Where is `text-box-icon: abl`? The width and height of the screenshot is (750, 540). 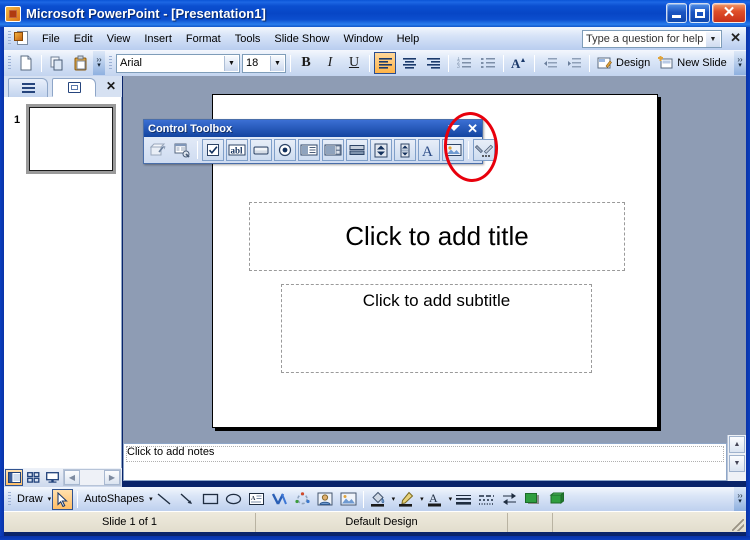
text-box-icon: abl is located at coordinates (237, 150).